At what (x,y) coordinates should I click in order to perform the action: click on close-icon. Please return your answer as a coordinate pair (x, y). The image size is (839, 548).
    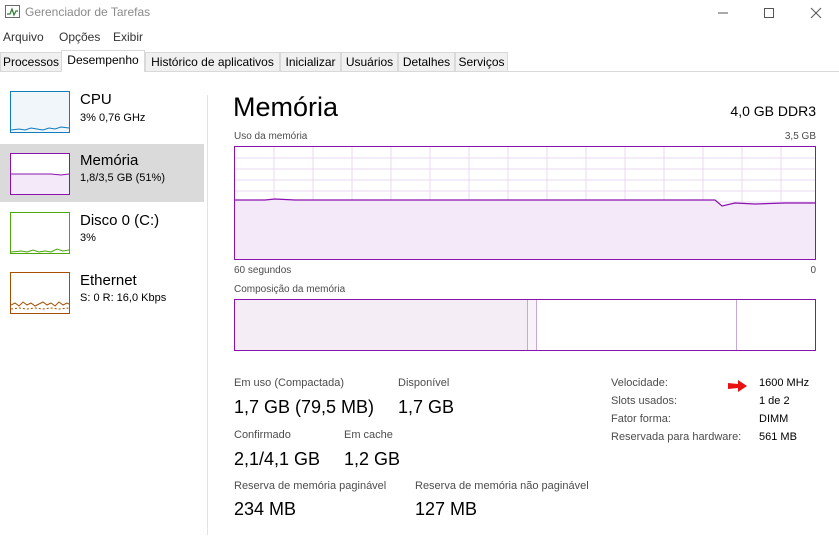
    Looking at the image, I should click on (816, 13).